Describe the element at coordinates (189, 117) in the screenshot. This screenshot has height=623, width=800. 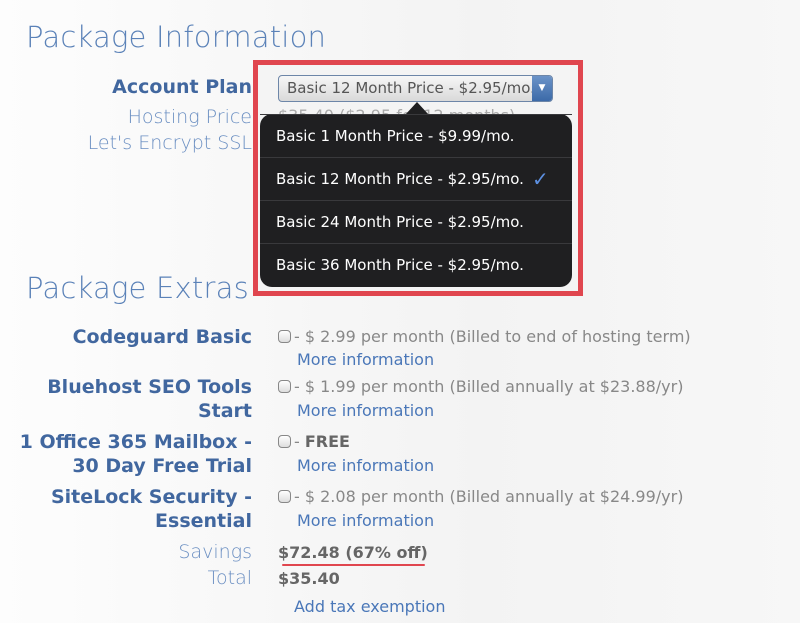
I see `hosting-price-label: Hosting Price` at that location.